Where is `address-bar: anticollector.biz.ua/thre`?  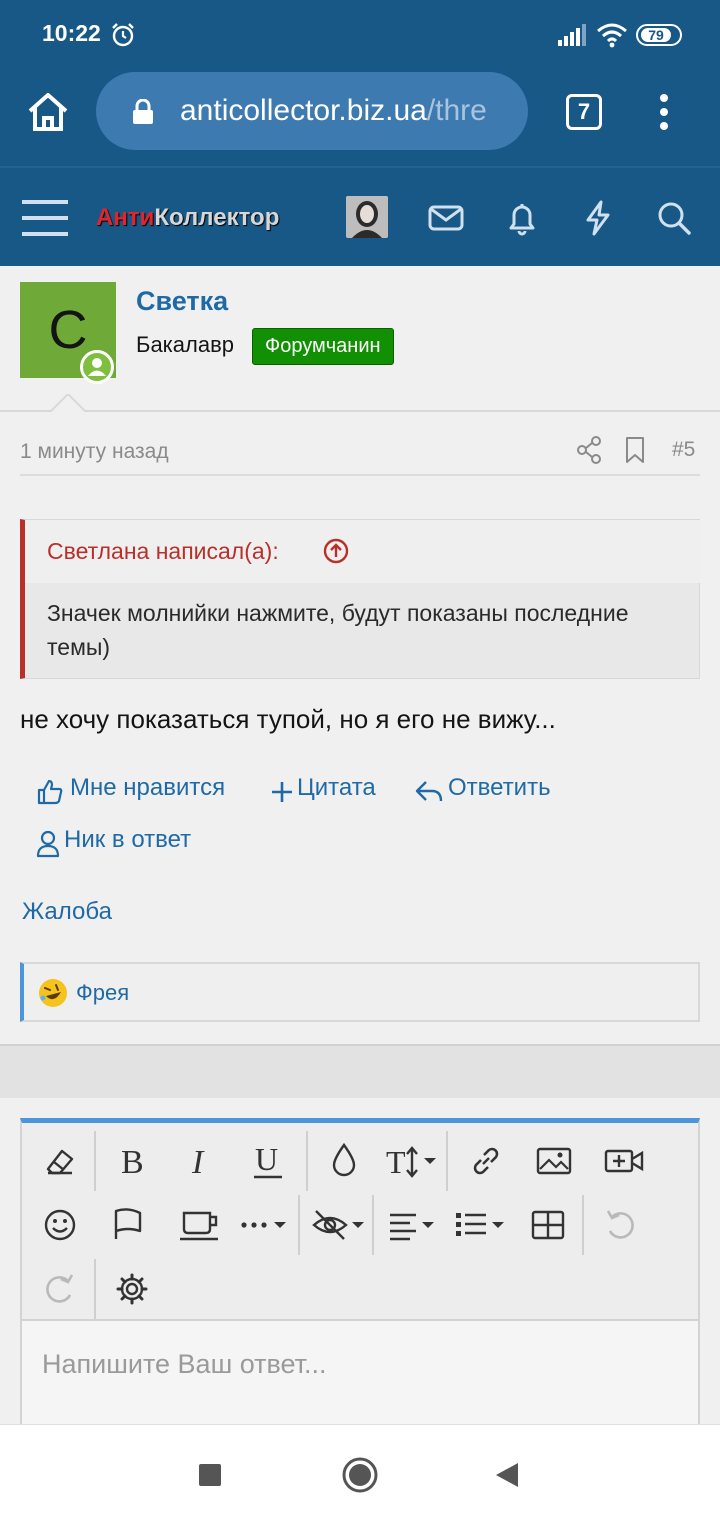 address-bar: anticollector.biz.ua/thre is located at coordinates (312, 111).